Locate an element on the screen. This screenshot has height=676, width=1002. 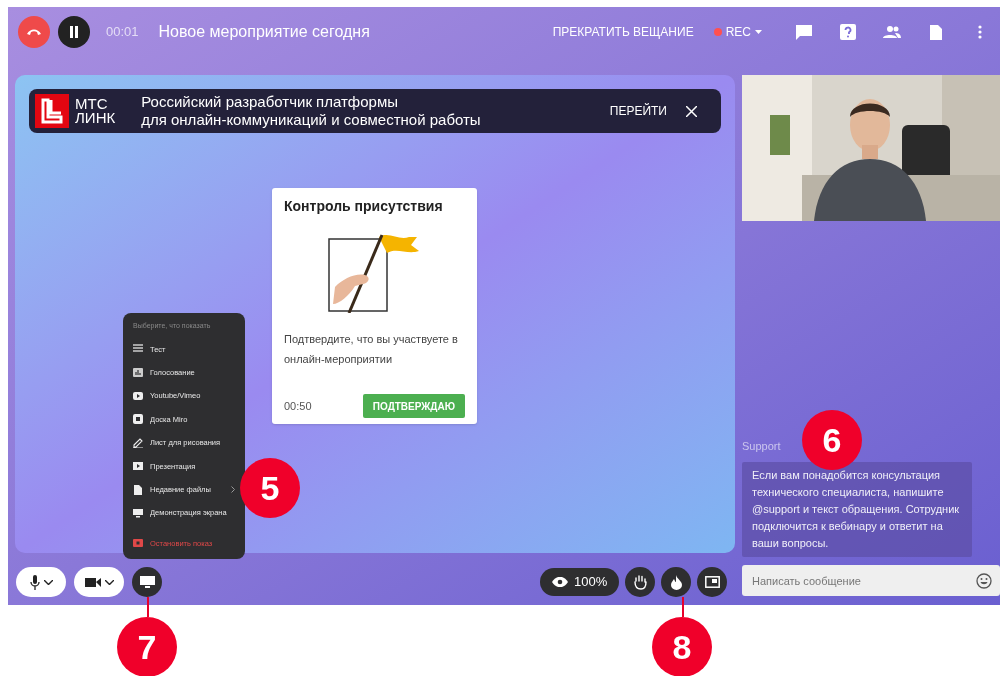
viewers-indicator: 100% is located at coordinates (580, 582).